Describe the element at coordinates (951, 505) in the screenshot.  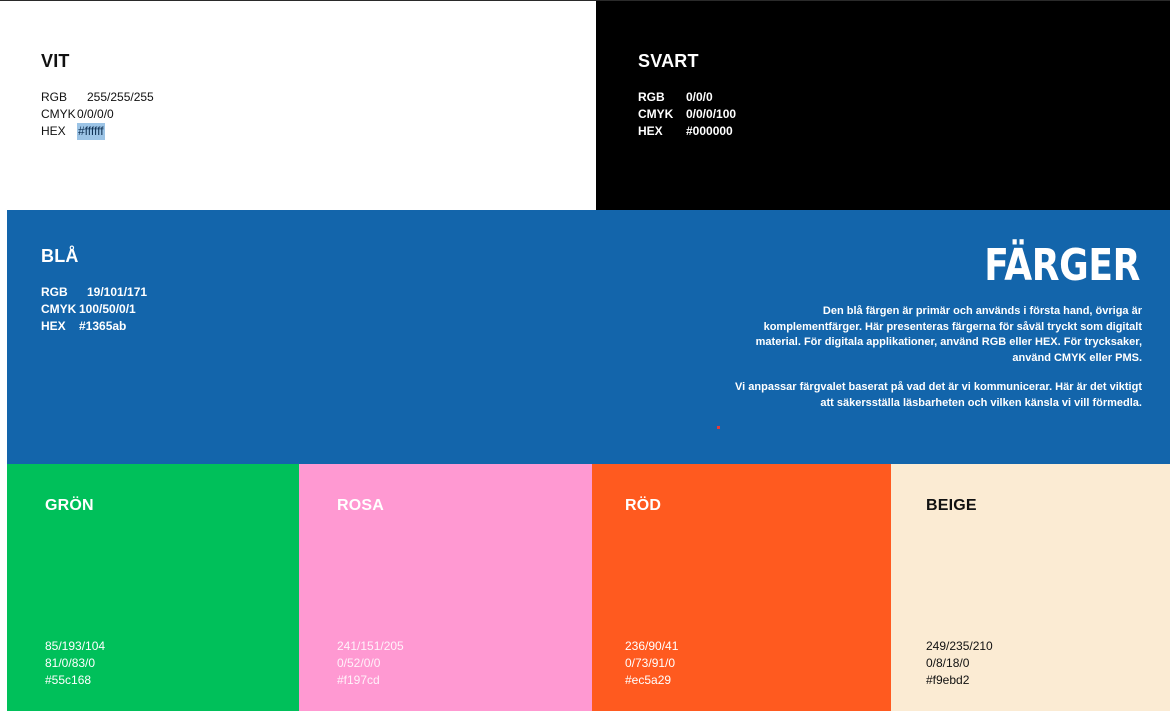
I see `swatch-title: BEIGE` at that location.